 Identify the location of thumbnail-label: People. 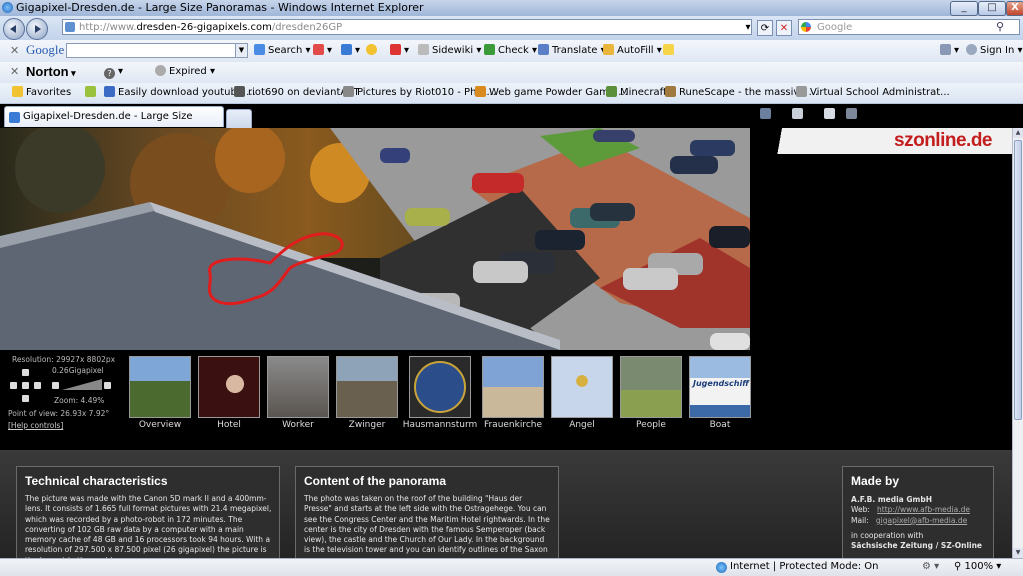
(651, 425).